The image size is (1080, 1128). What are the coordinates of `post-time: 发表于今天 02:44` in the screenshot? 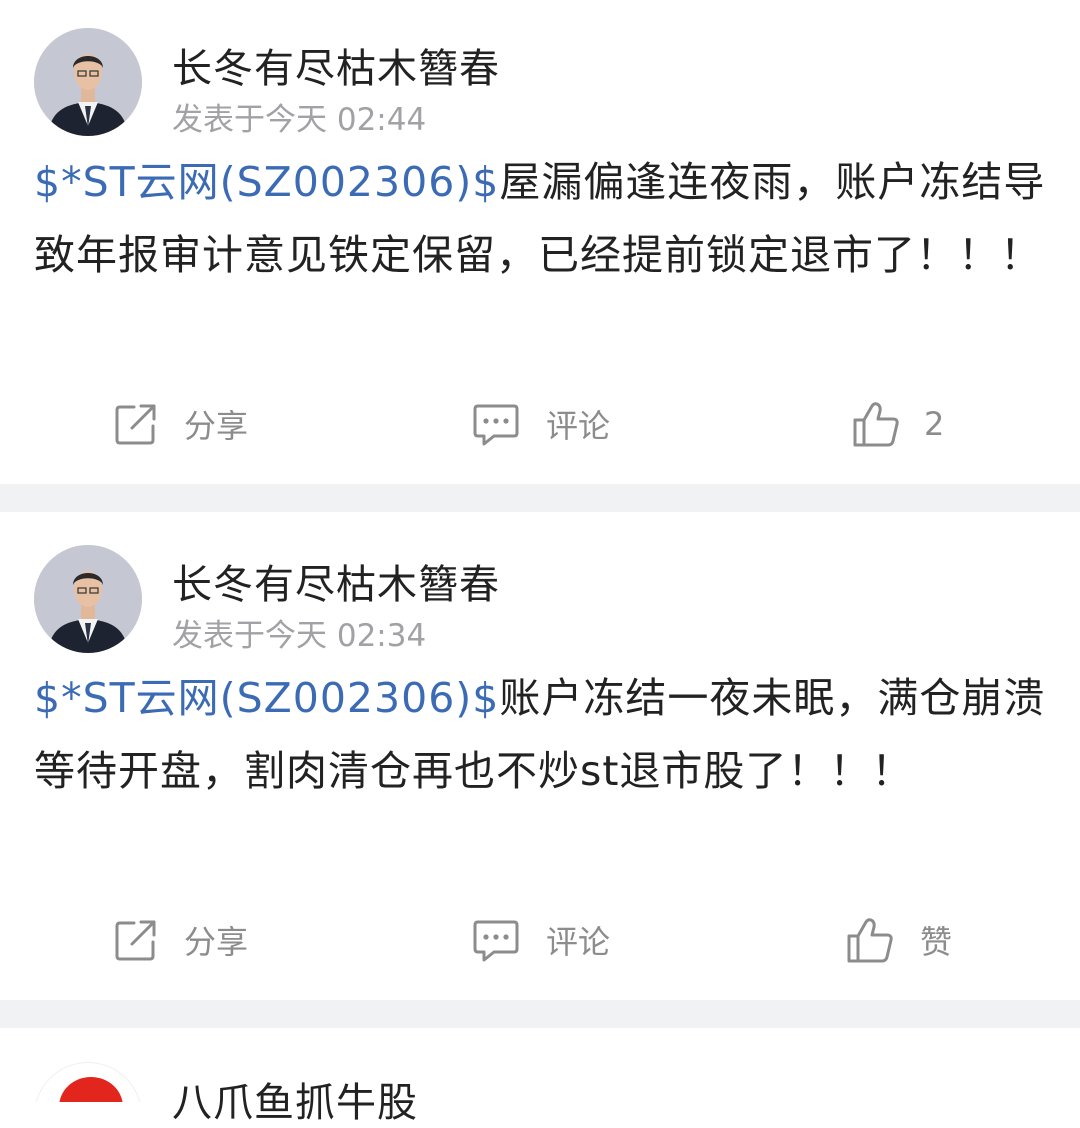 It's located at (299, 120).